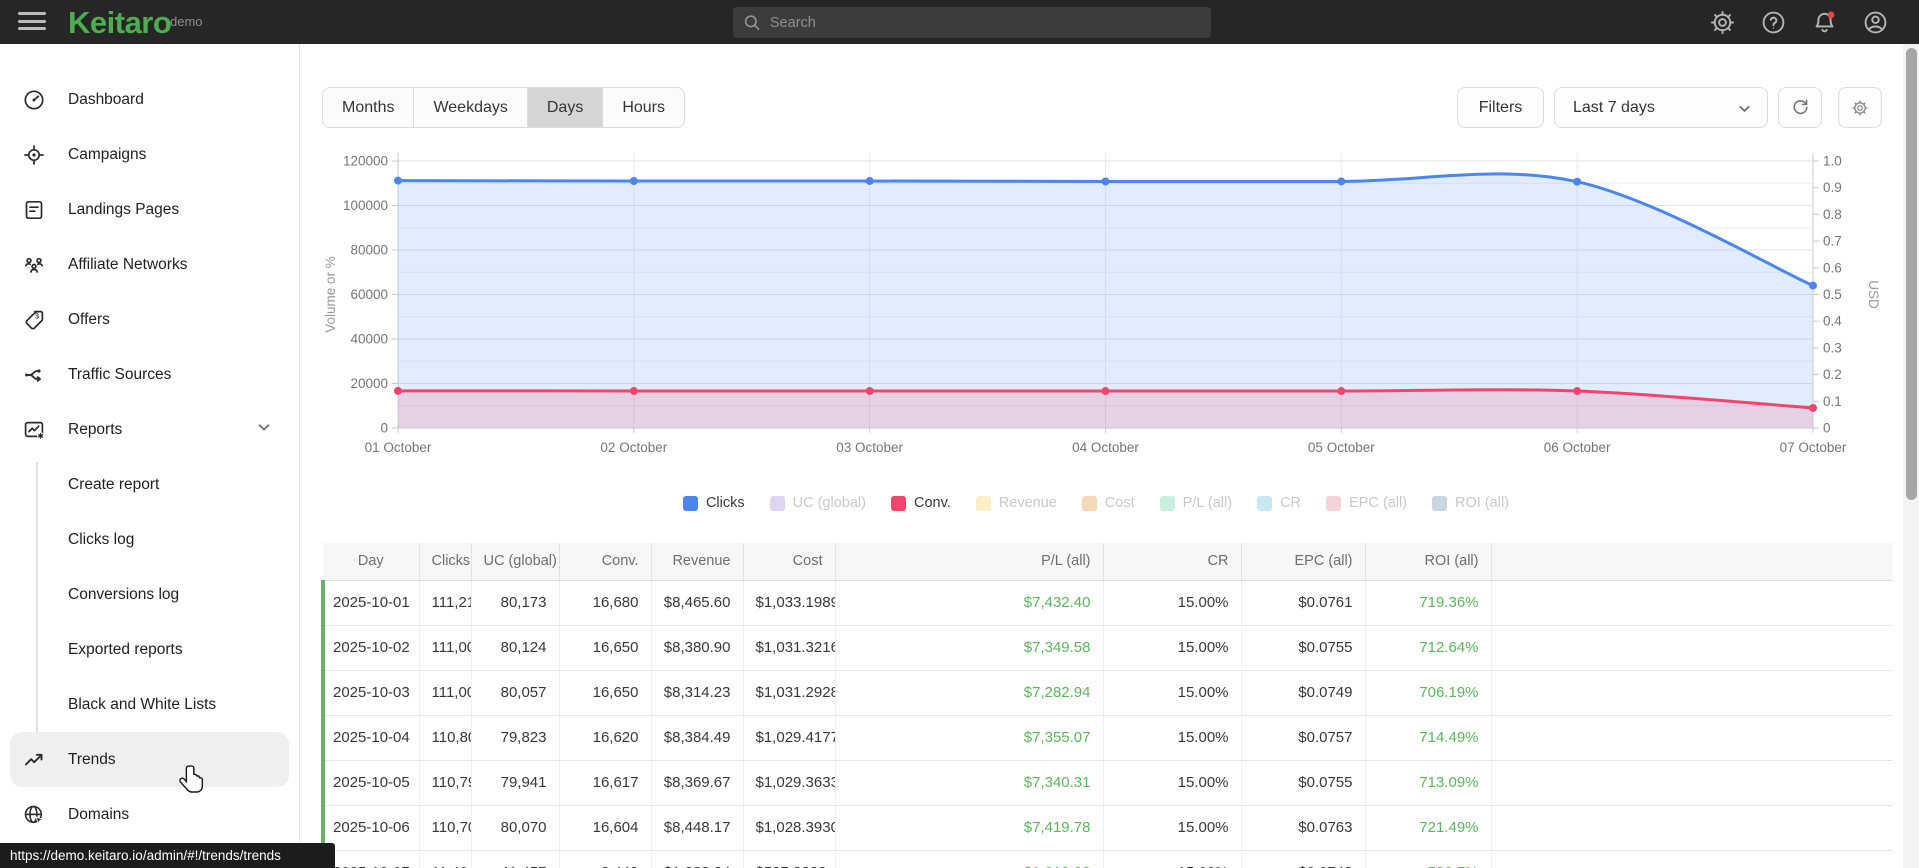  I want to click on scrollbar-thumb, so click(1911, 274).